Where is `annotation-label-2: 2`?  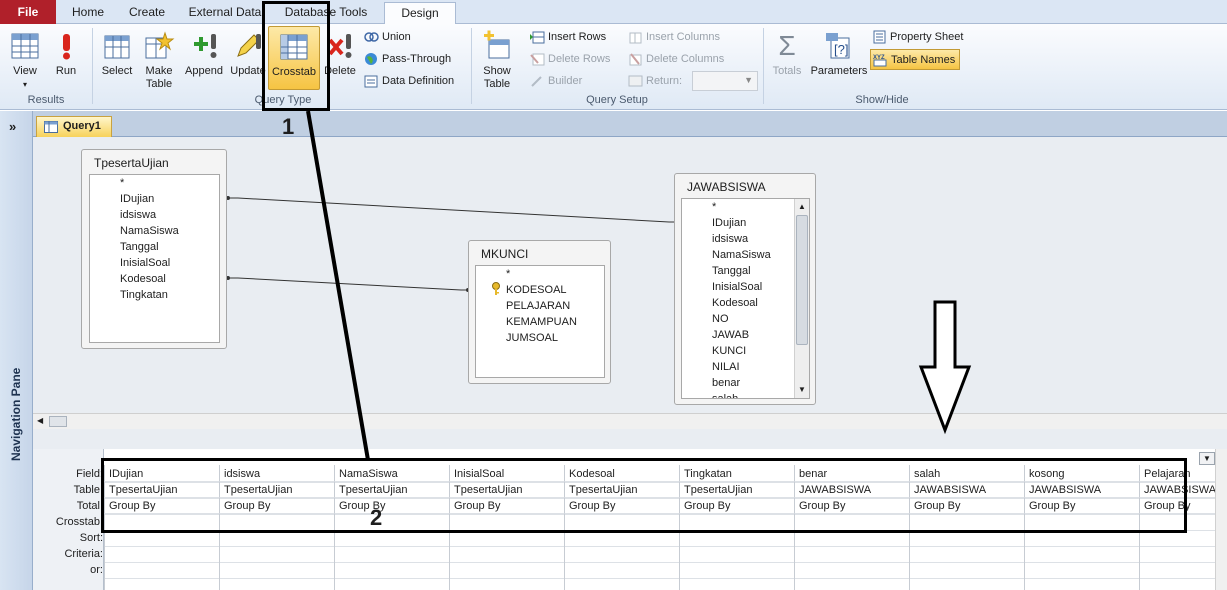
annotation-label-2: 2 is located at coordinates (376, 517).